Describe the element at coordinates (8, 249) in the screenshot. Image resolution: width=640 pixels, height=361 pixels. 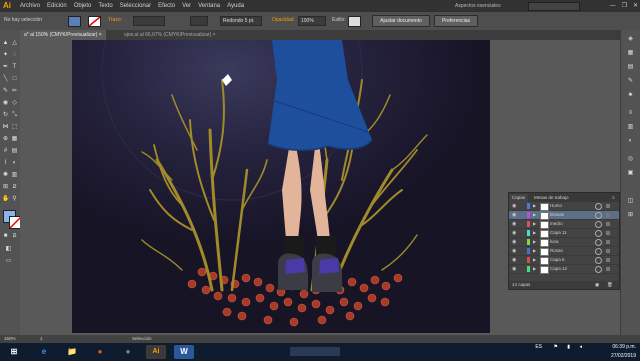
I see `drawing-mode-icon: ◧` at that location.